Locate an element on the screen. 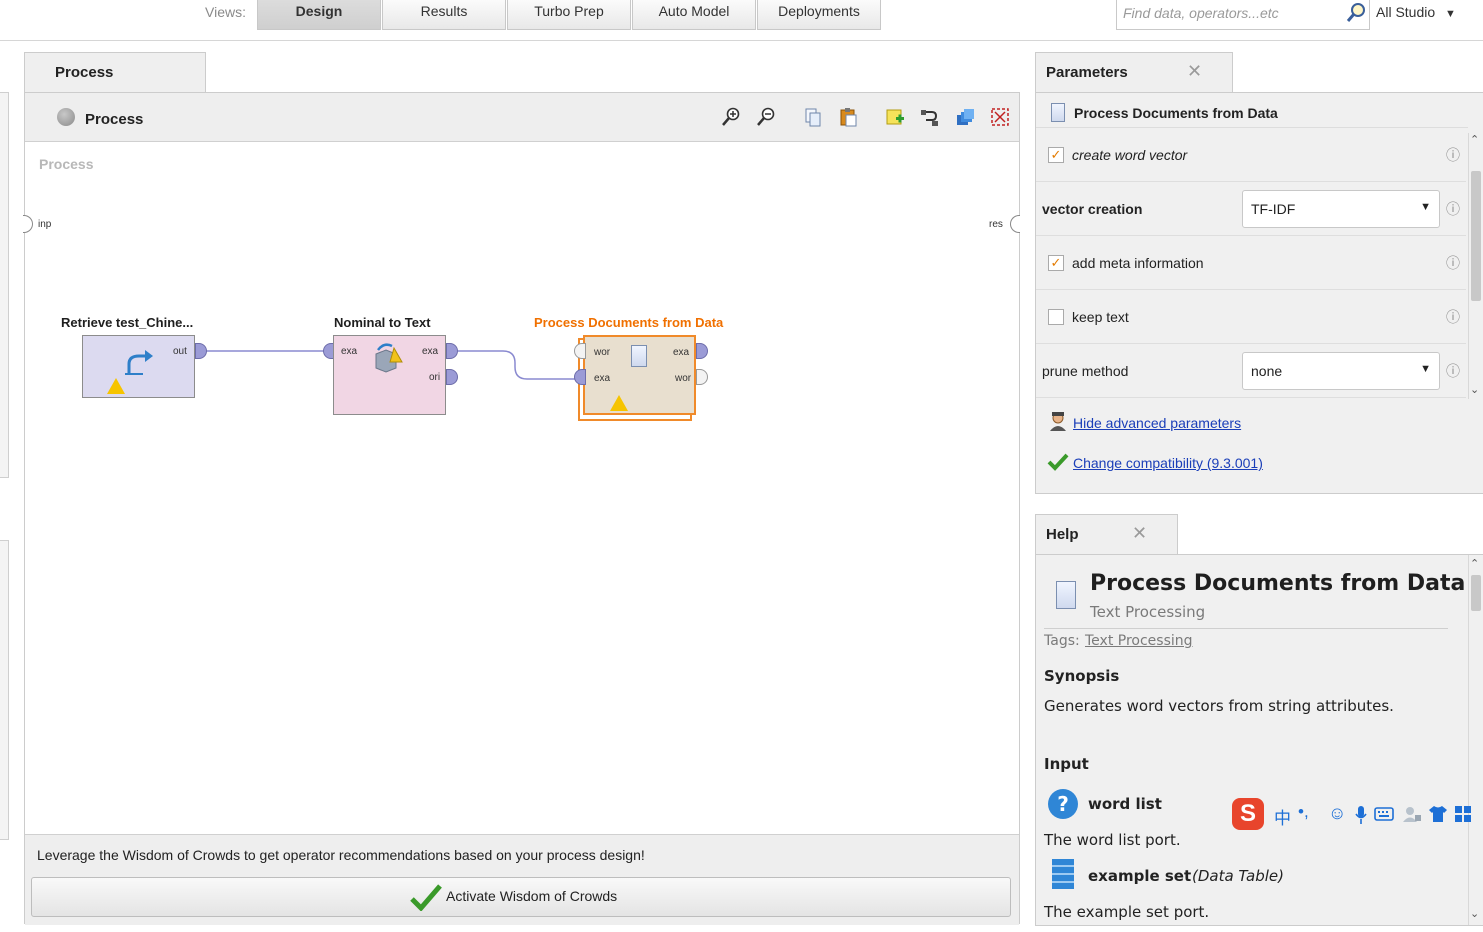 The height and width of the screenshot is (932, 1483). add-meta-information-checkbox: ✓ is located at coordinates (1056, 263).